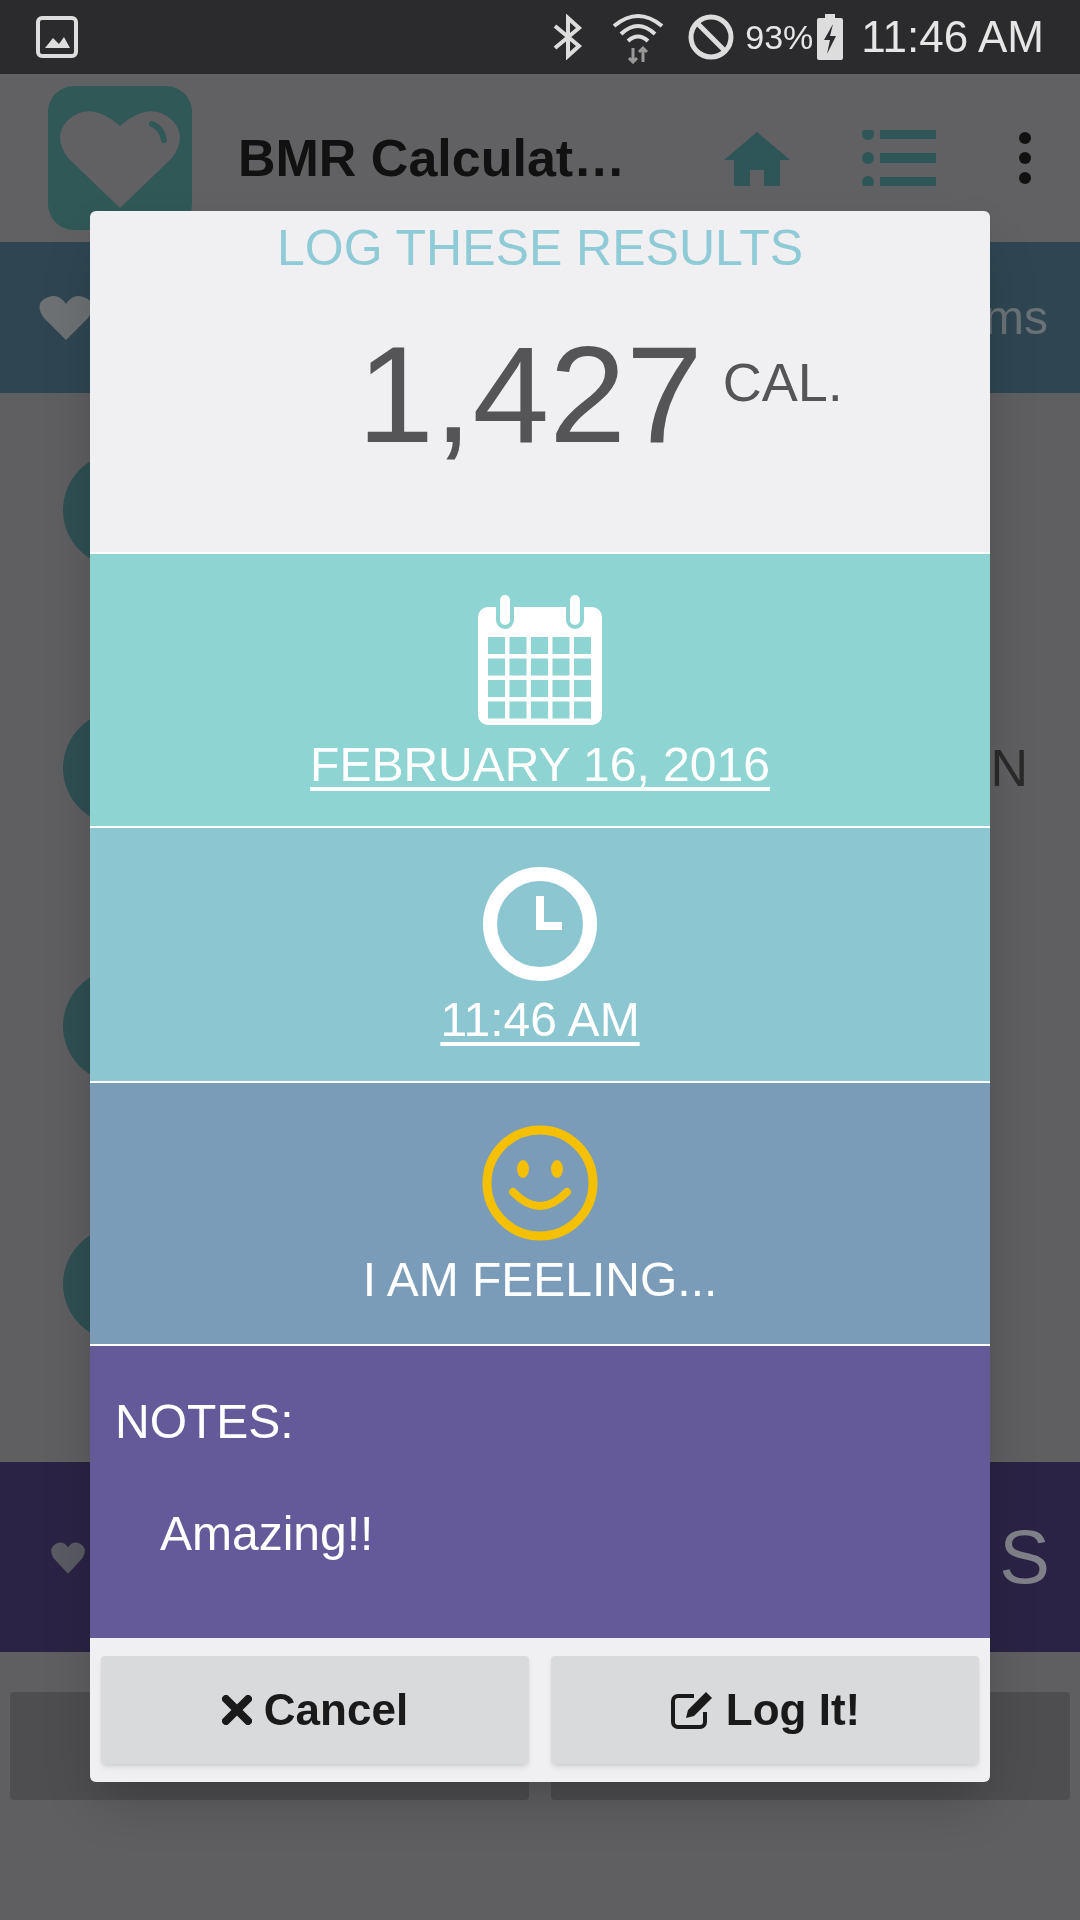 Image resolution: width=1080 pixels, height=1920 pixels. What do you see at coordinates (779, 37) in the screenshot?
I see `battery-percent: 93%` at bounding box center [779, 37].